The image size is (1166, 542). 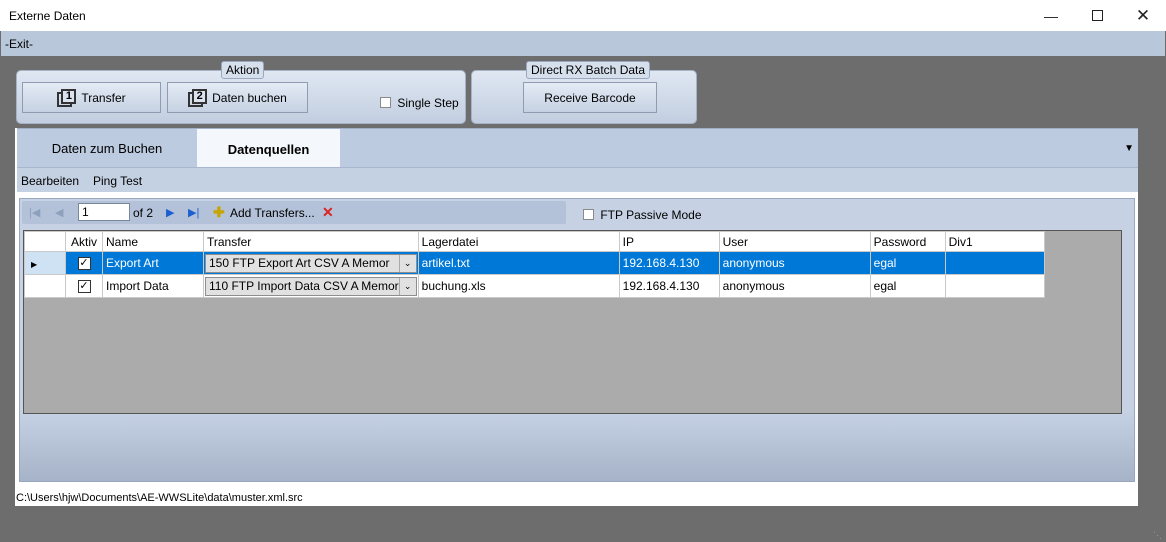 What do you see at coordinates (588, 70) in the screenshot?
I see `direct-rx-group-title: Direct RX Batch Data` at bounding box center [588, 70].